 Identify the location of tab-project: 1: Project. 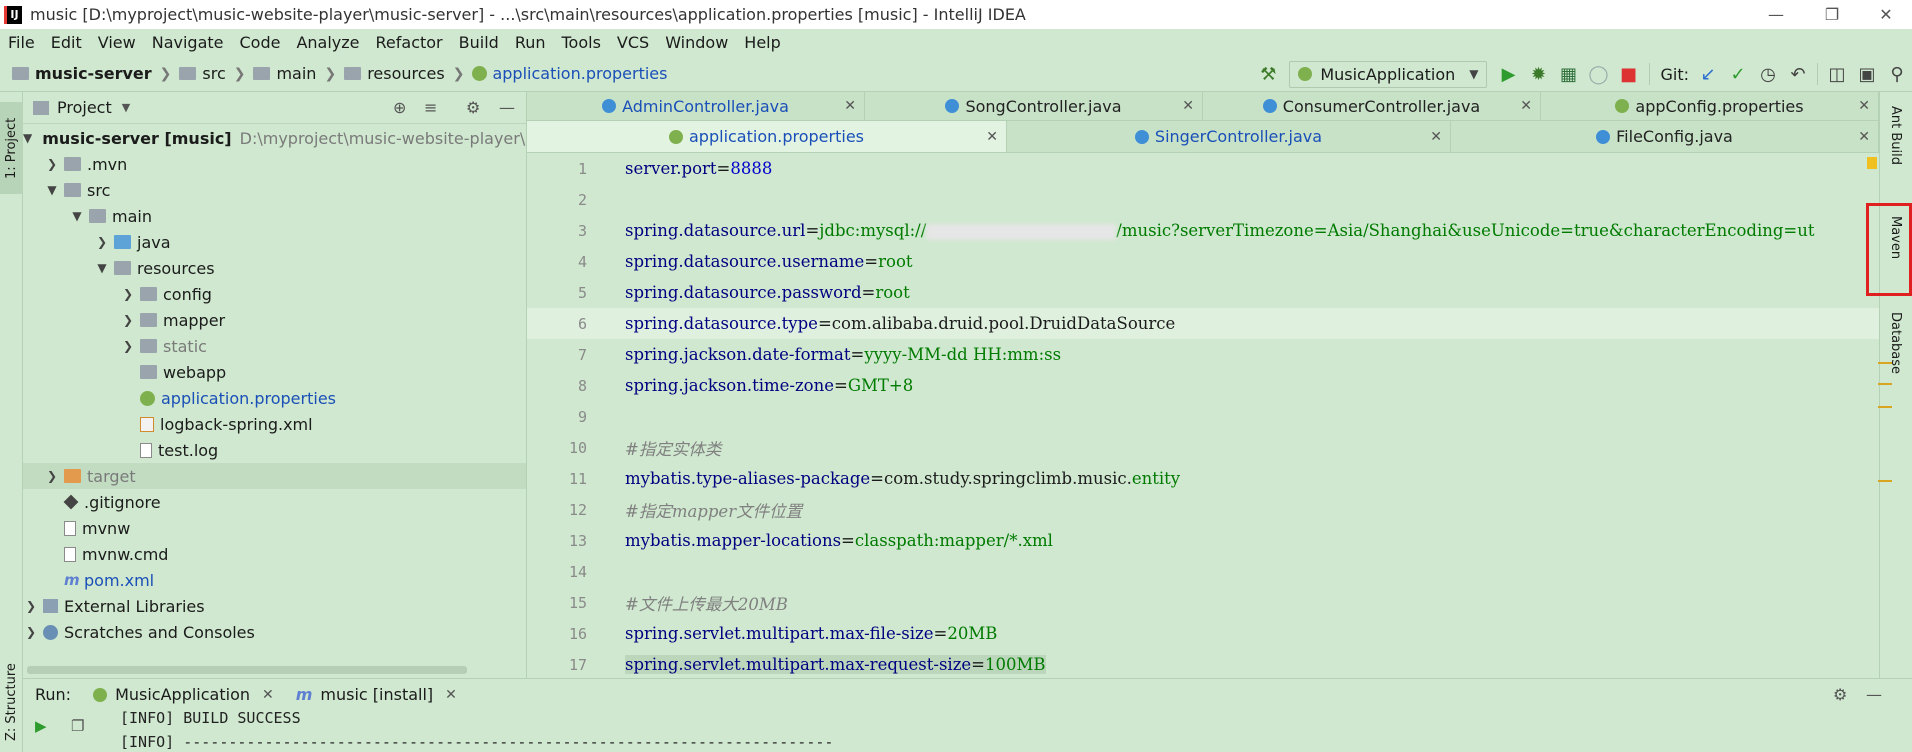
(11, 148).